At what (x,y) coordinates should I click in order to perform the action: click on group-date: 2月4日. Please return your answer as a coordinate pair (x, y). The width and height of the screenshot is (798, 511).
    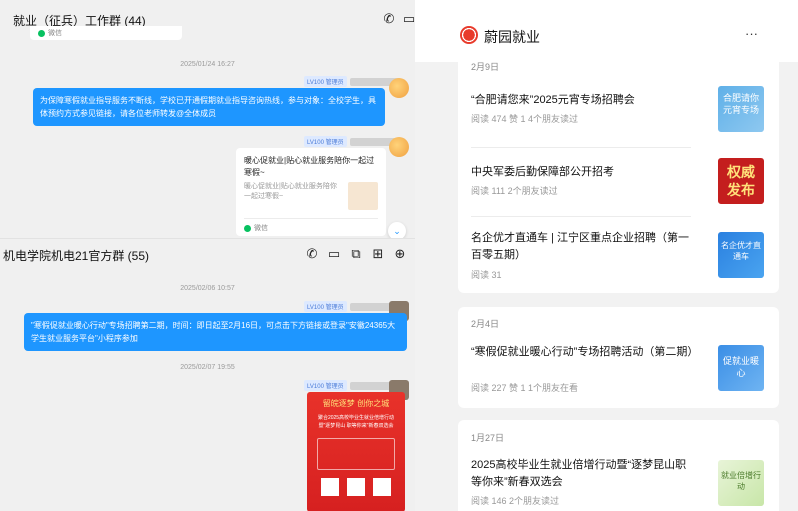
    Looking at the image, I should click on (485, 324).